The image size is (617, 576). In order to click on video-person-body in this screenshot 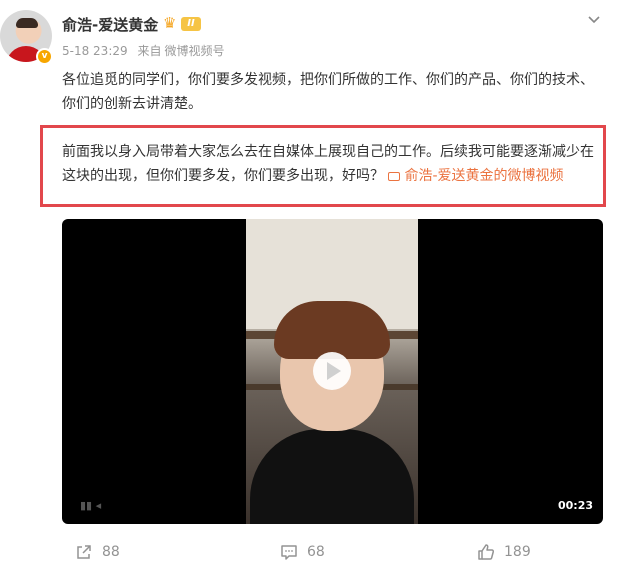, I will do `click(332, 476)`.